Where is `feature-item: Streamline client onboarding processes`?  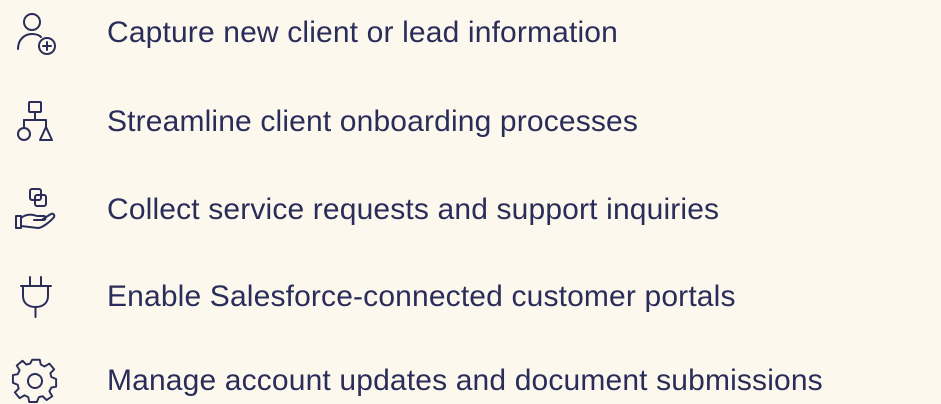
feature-item: Streamline client onboarding processes is located at coordinates (470, 122).